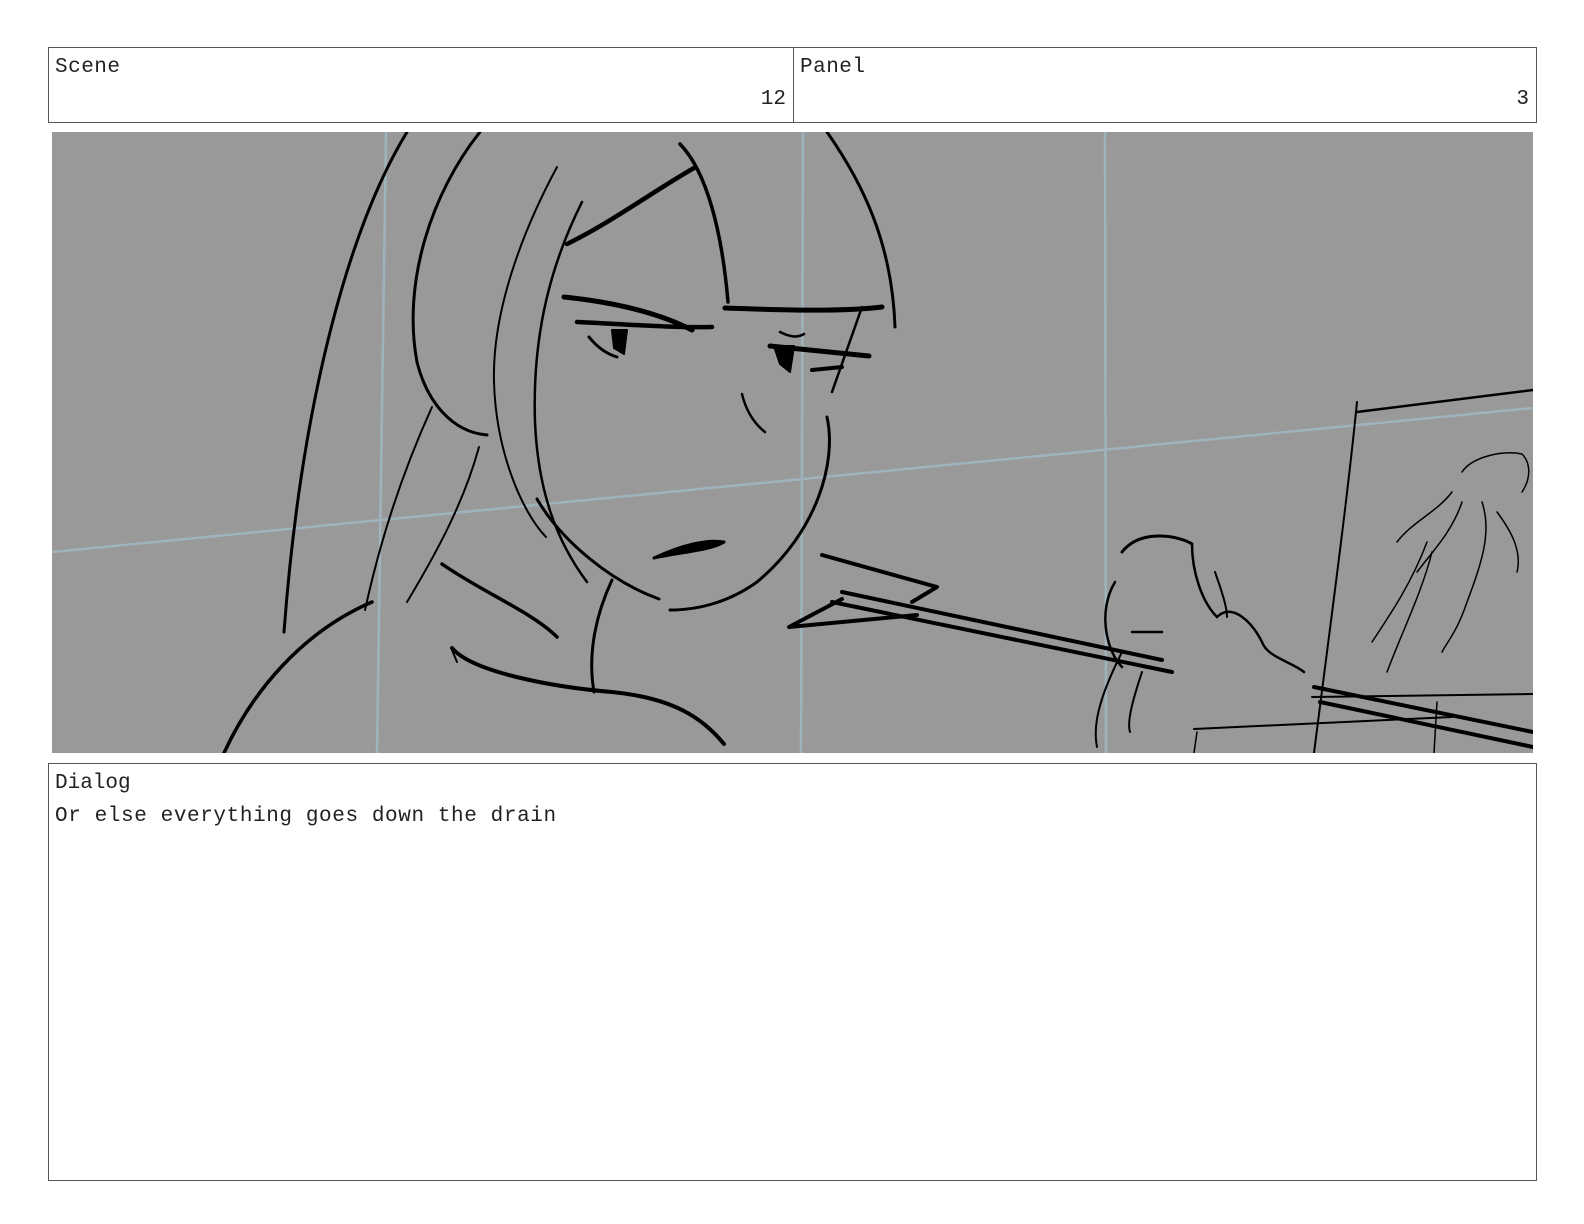  I want to click on dialog-label: Dialog, so click(93, 783).